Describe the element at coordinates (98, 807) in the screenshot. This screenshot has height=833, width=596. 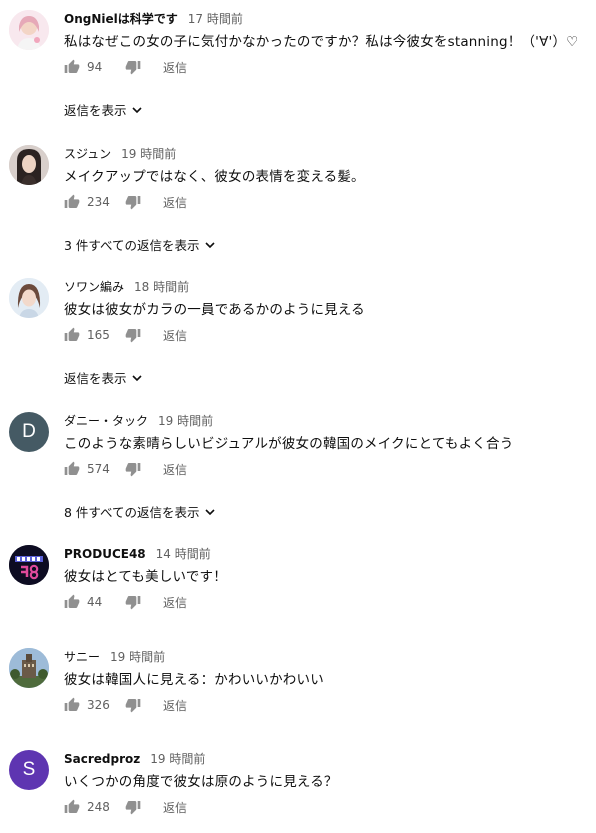
I see `like-count: 248` at that location.